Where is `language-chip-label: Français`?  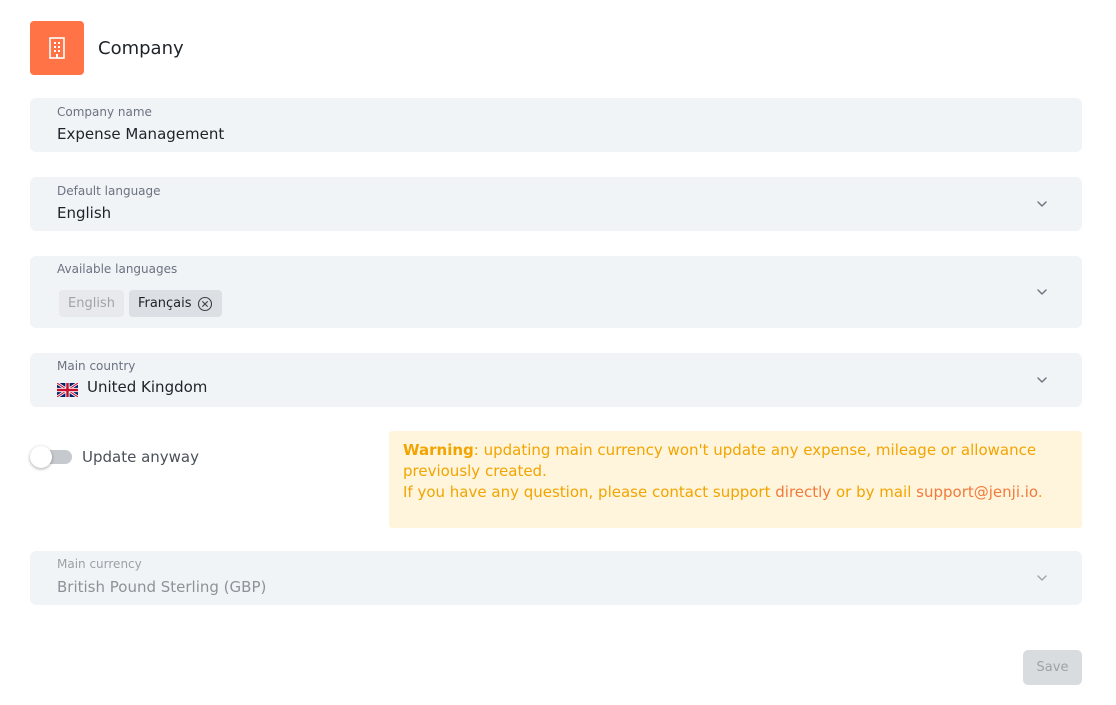
language-chip-label: Français is located at coordinates (164, 303).